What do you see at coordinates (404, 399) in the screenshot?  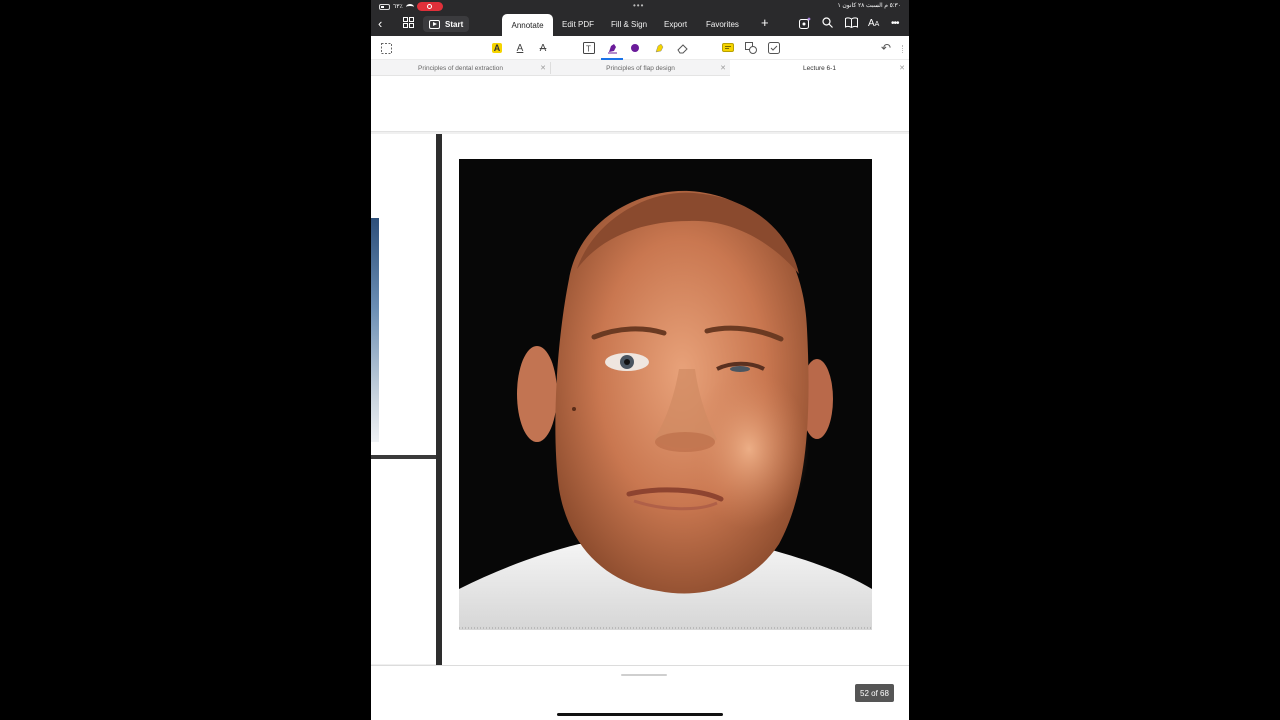 I see `previous-page` at bounding box center [404, 399].